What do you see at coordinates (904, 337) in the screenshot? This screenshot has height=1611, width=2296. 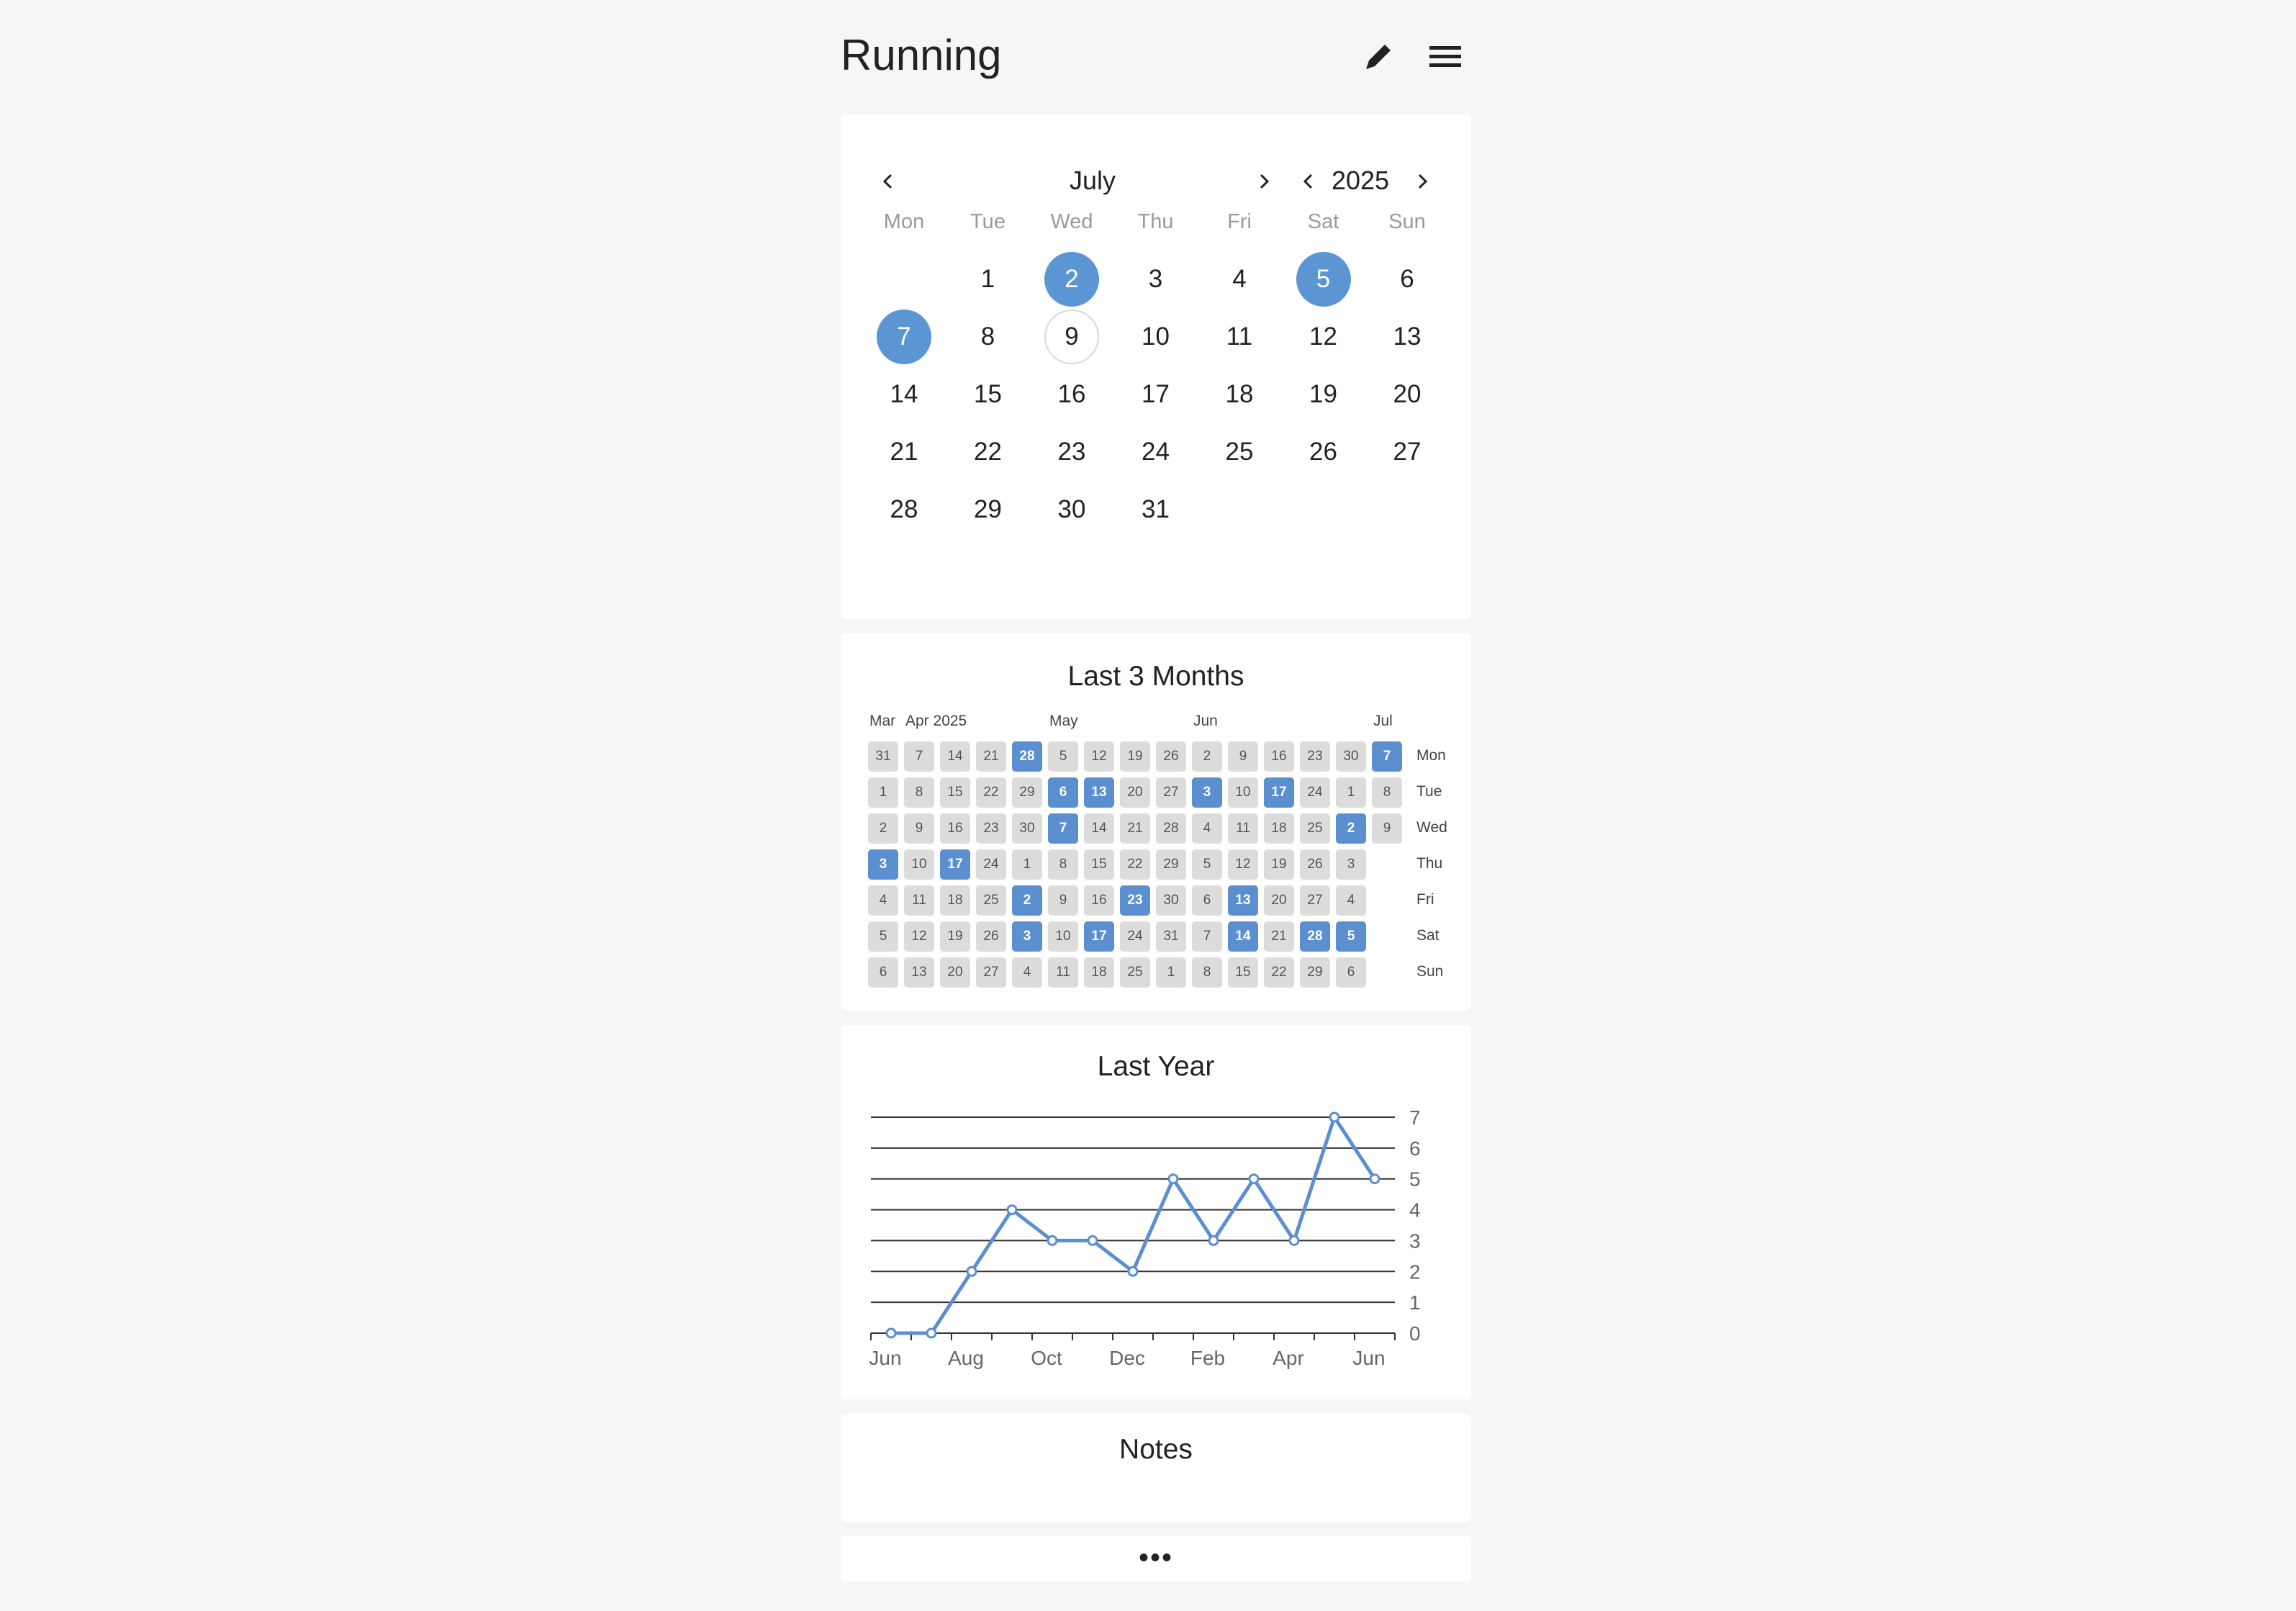 I see `calendar-day-7: 7` at bounding box center [904, 337].